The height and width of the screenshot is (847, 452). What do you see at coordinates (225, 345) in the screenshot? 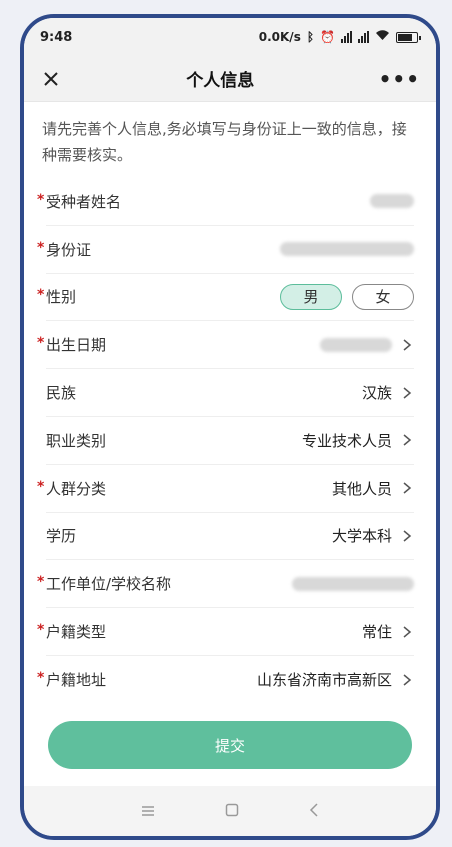
I see `row-birth-date: * 出生日期` at bounding box center [225, 345].